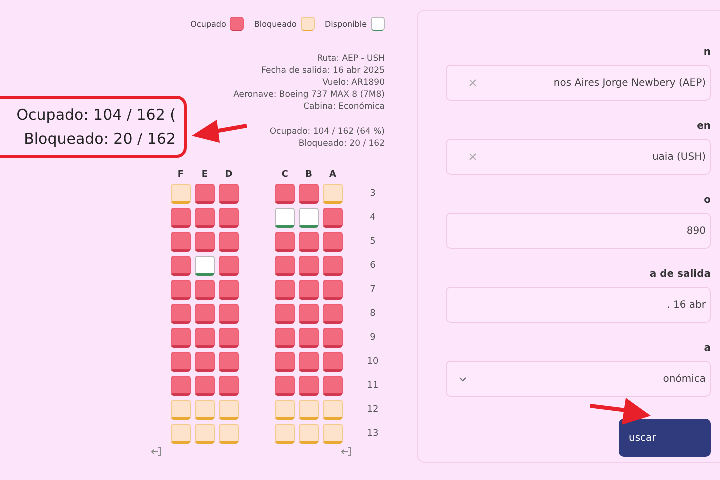 This screenshot has height=480, width=720. I want to click on input-field: 890, so click(578, 231).